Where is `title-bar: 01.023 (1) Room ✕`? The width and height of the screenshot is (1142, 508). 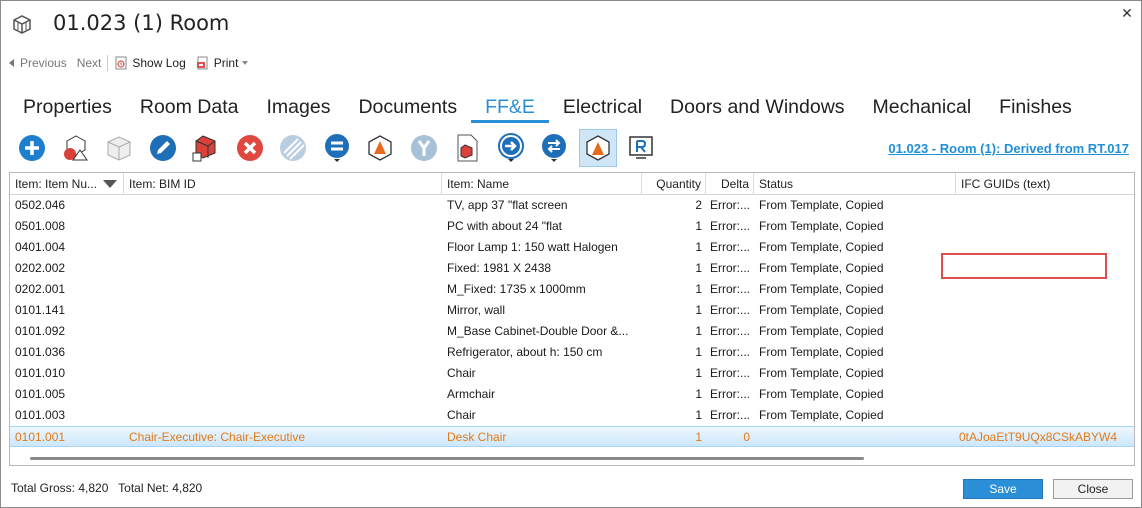 title-bar: 01.023 (1) Room ✕ is located at coordinates (571, 24).